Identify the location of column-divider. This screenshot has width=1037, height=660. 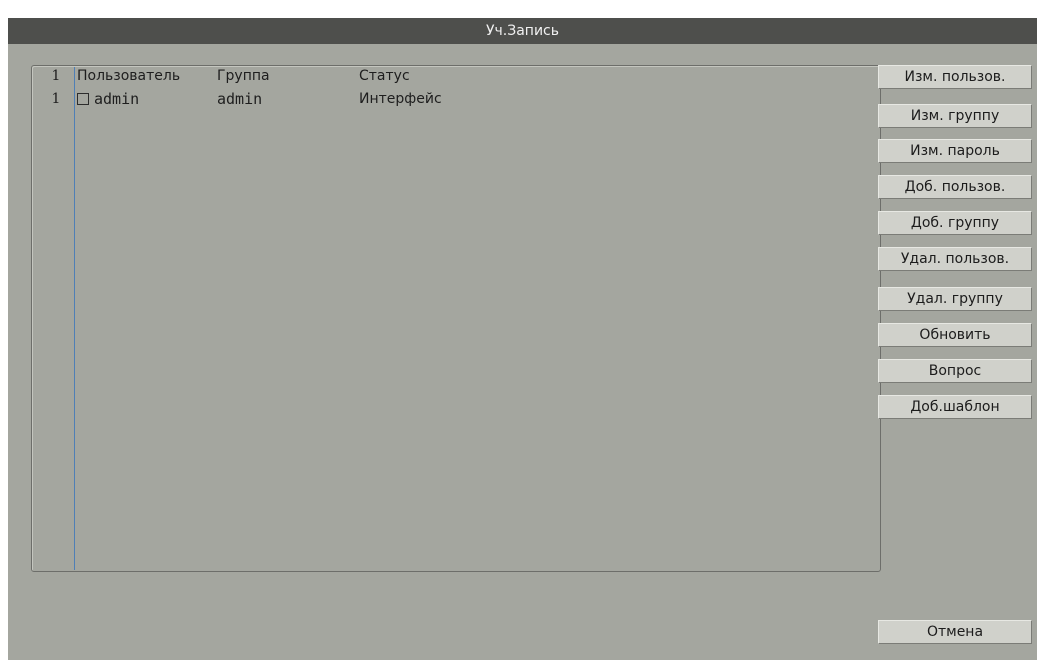
(74, 318).